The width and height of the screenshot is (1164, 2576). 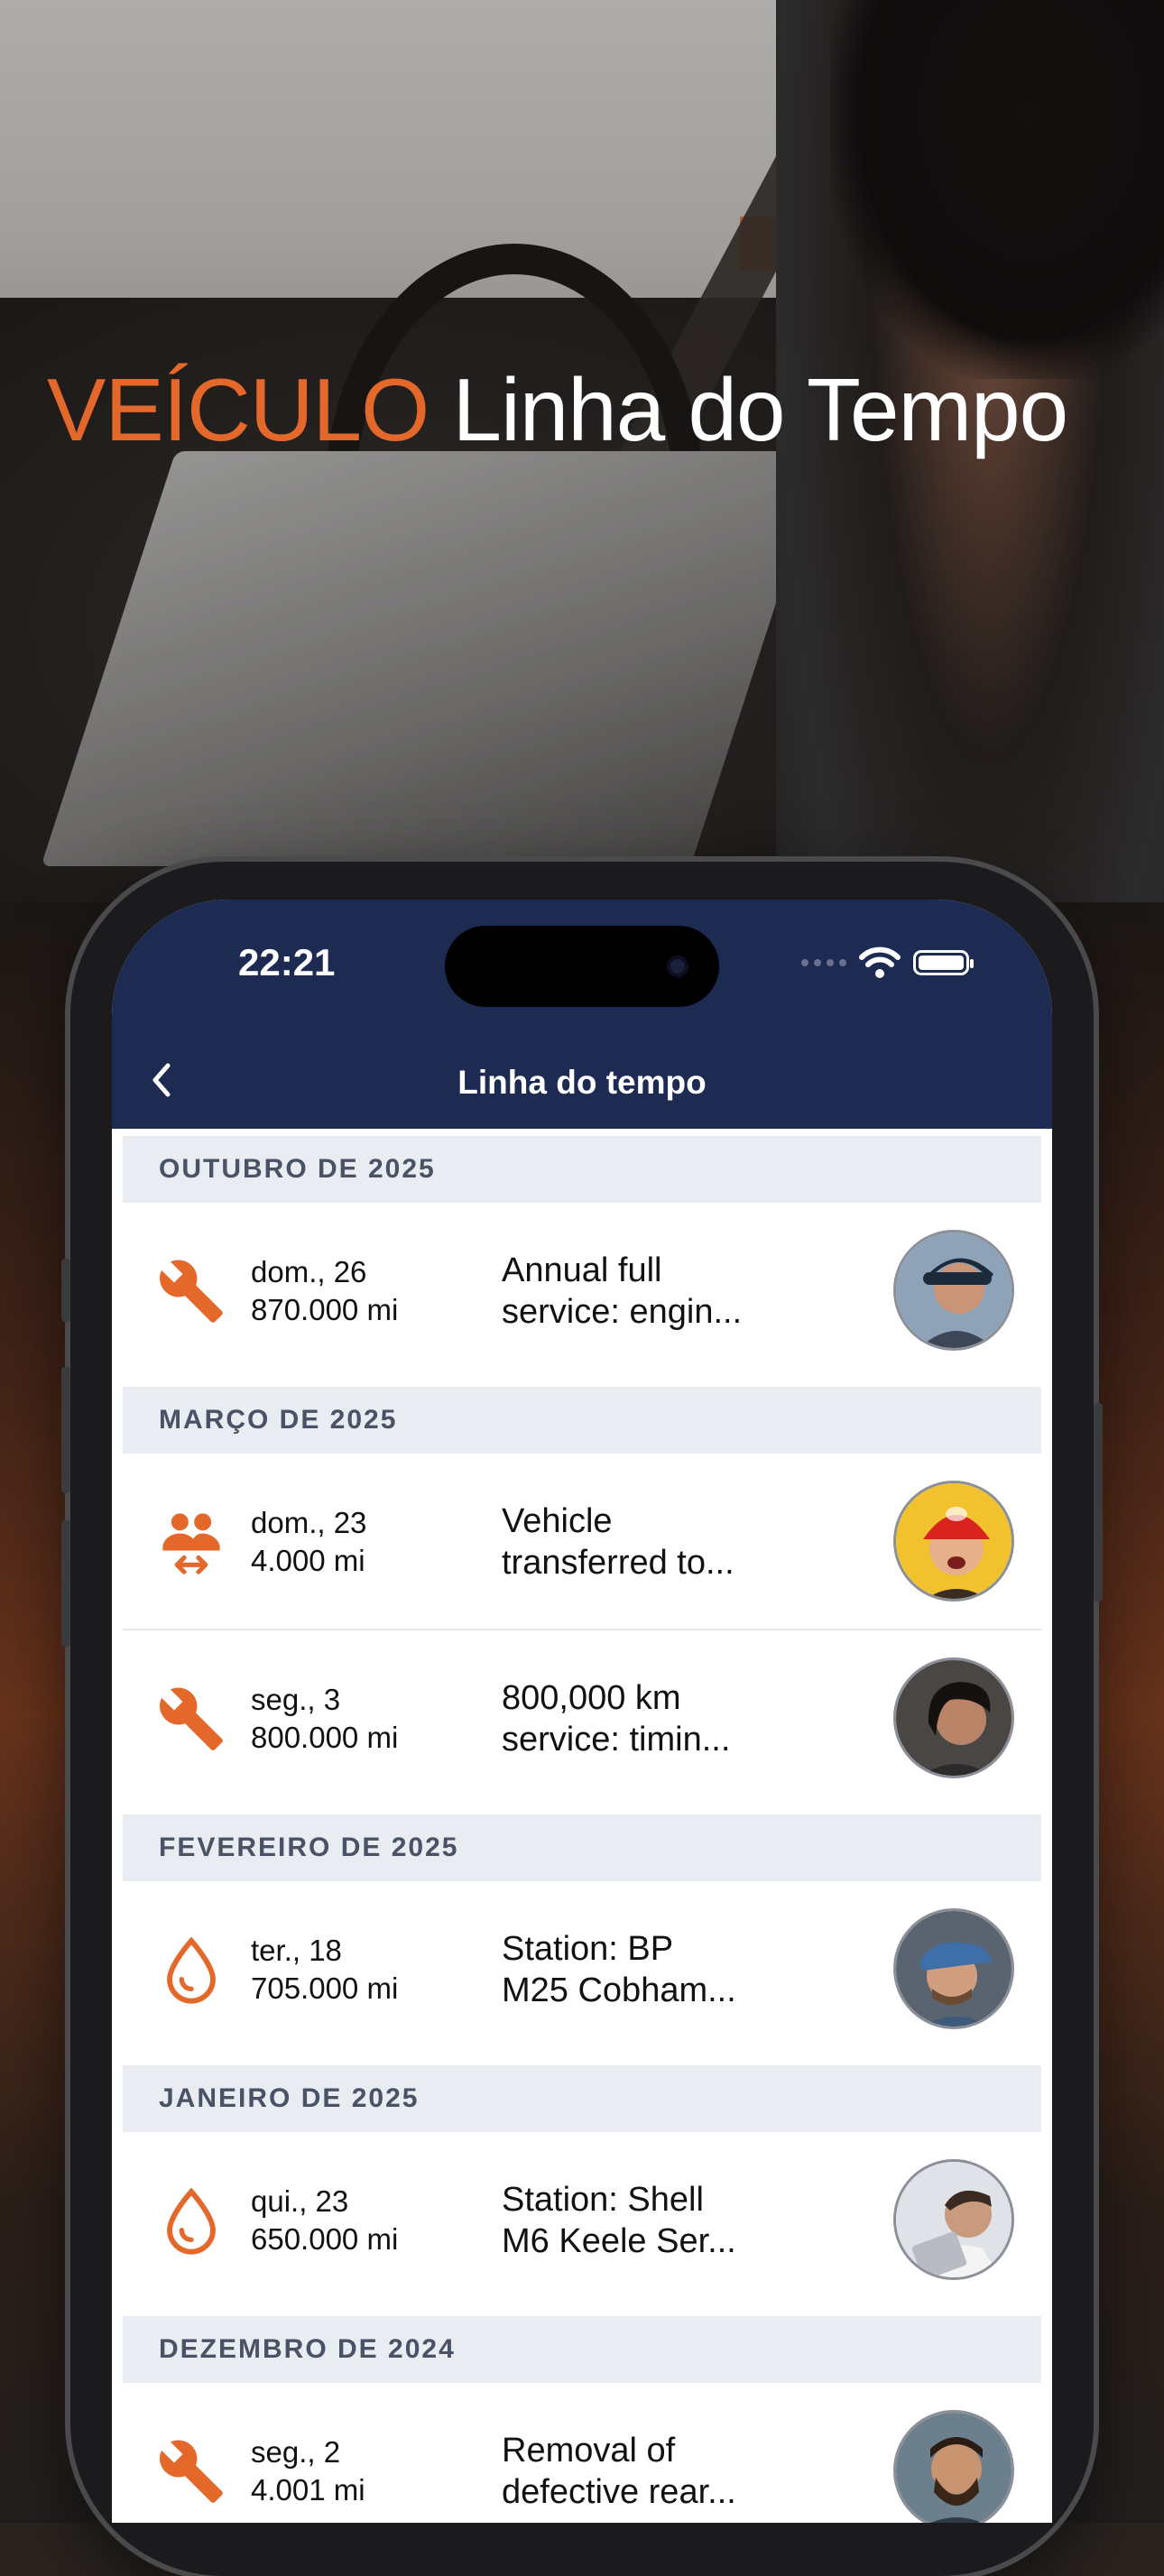 I want to click on wifi-icon, so click(x=880, y=962).